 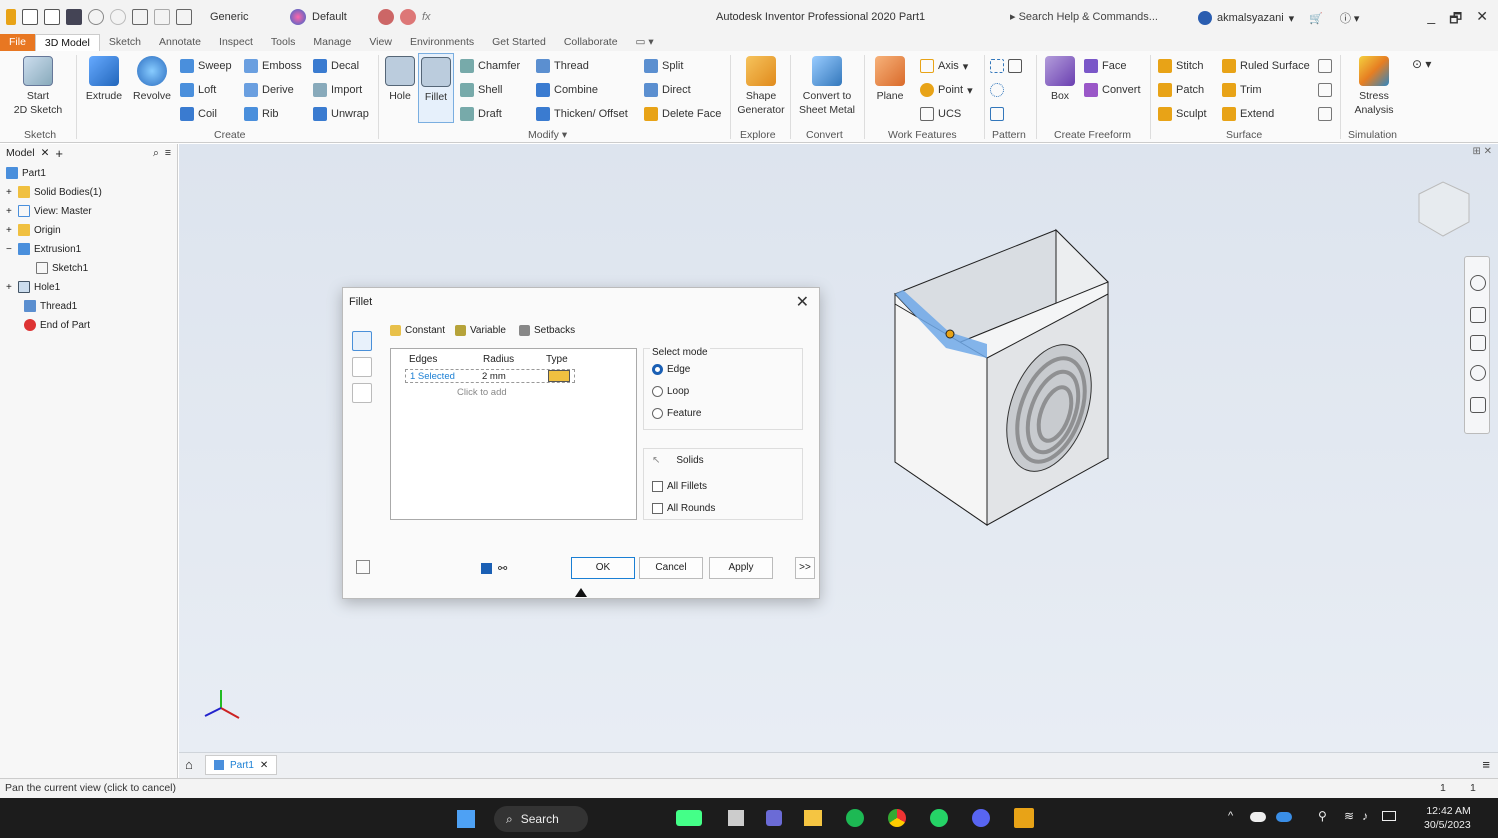 What do you see at coordinates (1374, 86) in the screenshot?
I see `stress-analysis-button: Stress Analysis` at bounding box center [1374, 86].